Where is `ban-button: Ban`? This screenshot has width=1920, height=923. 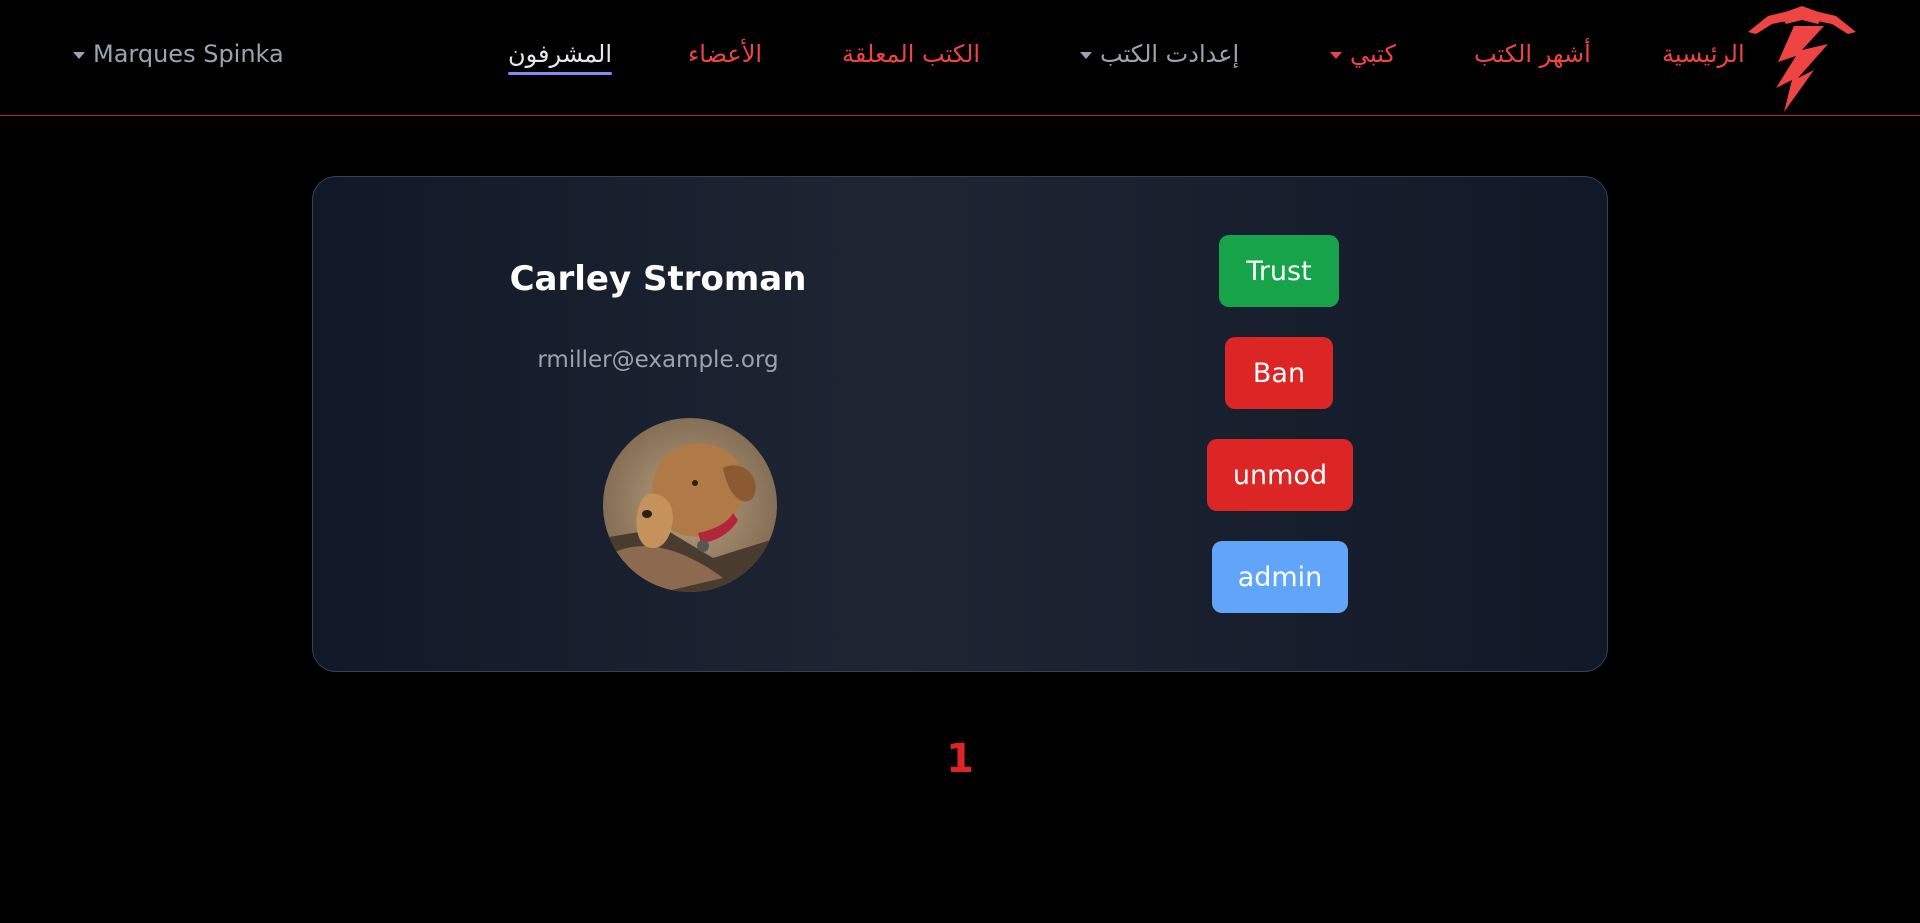 ban-button: Ban is located at coordinates (1279, 373).